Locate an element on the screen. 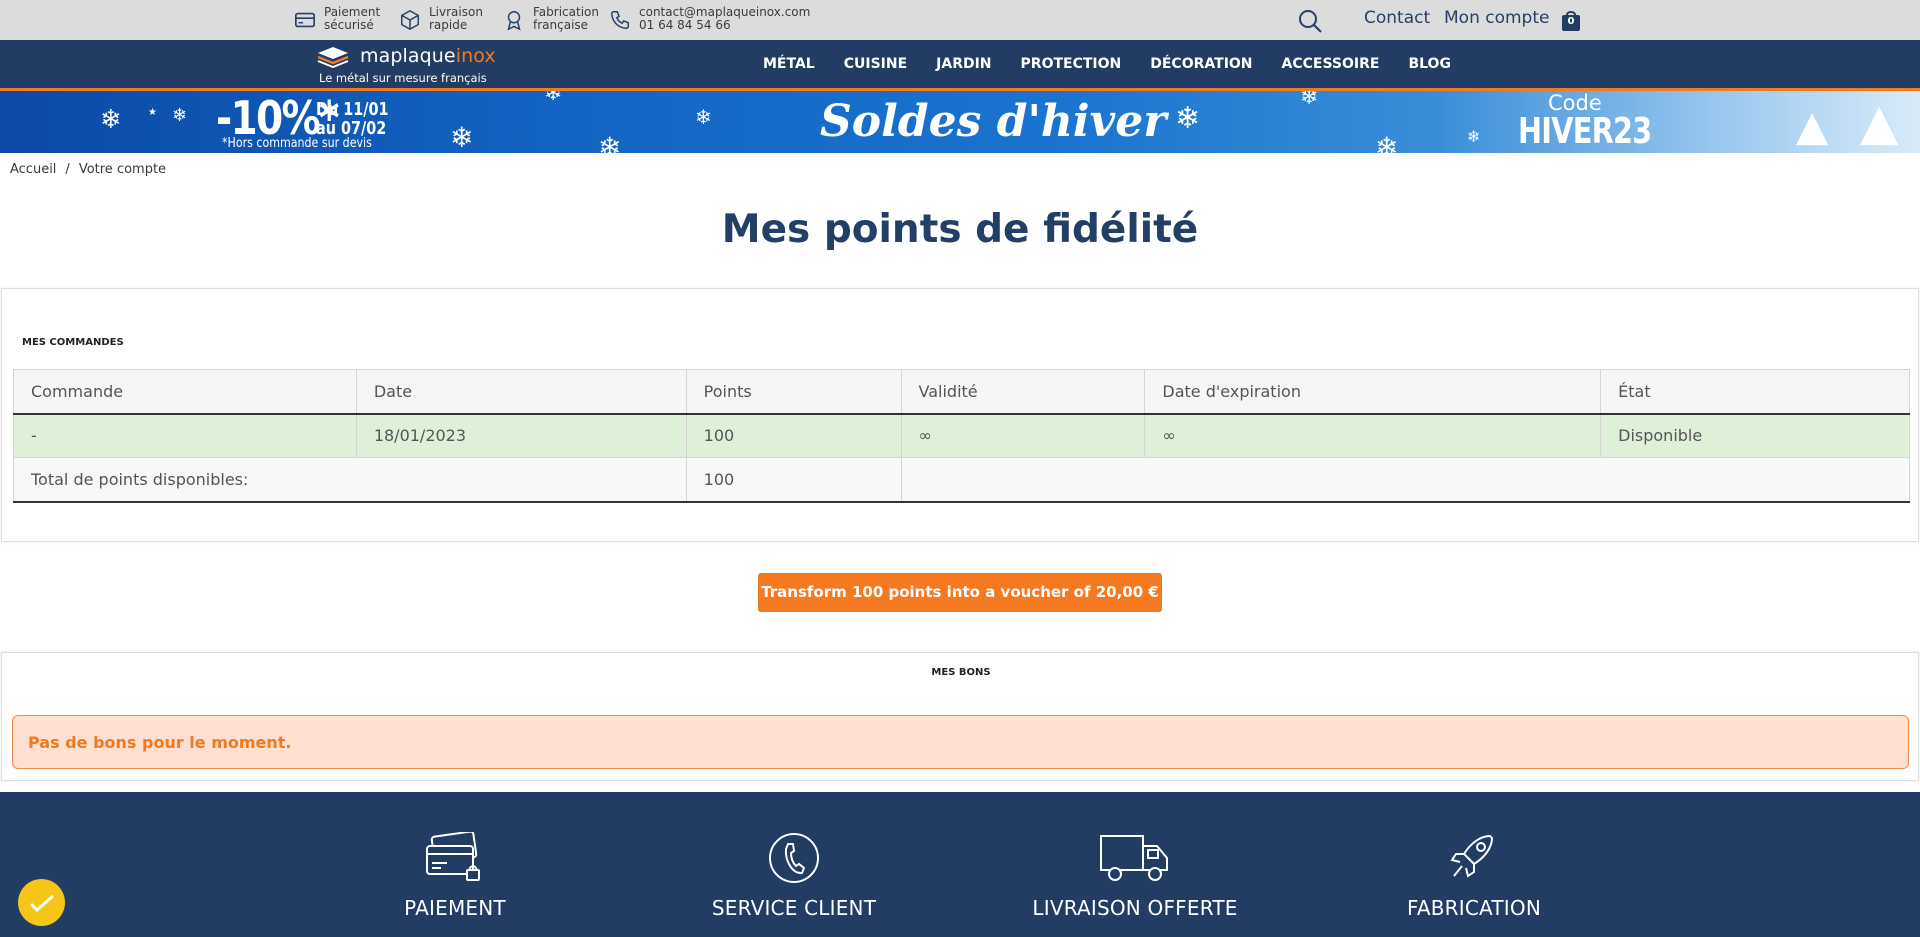  total-row: Total de points disponibles: 100 is located at coordinates (962, 480).